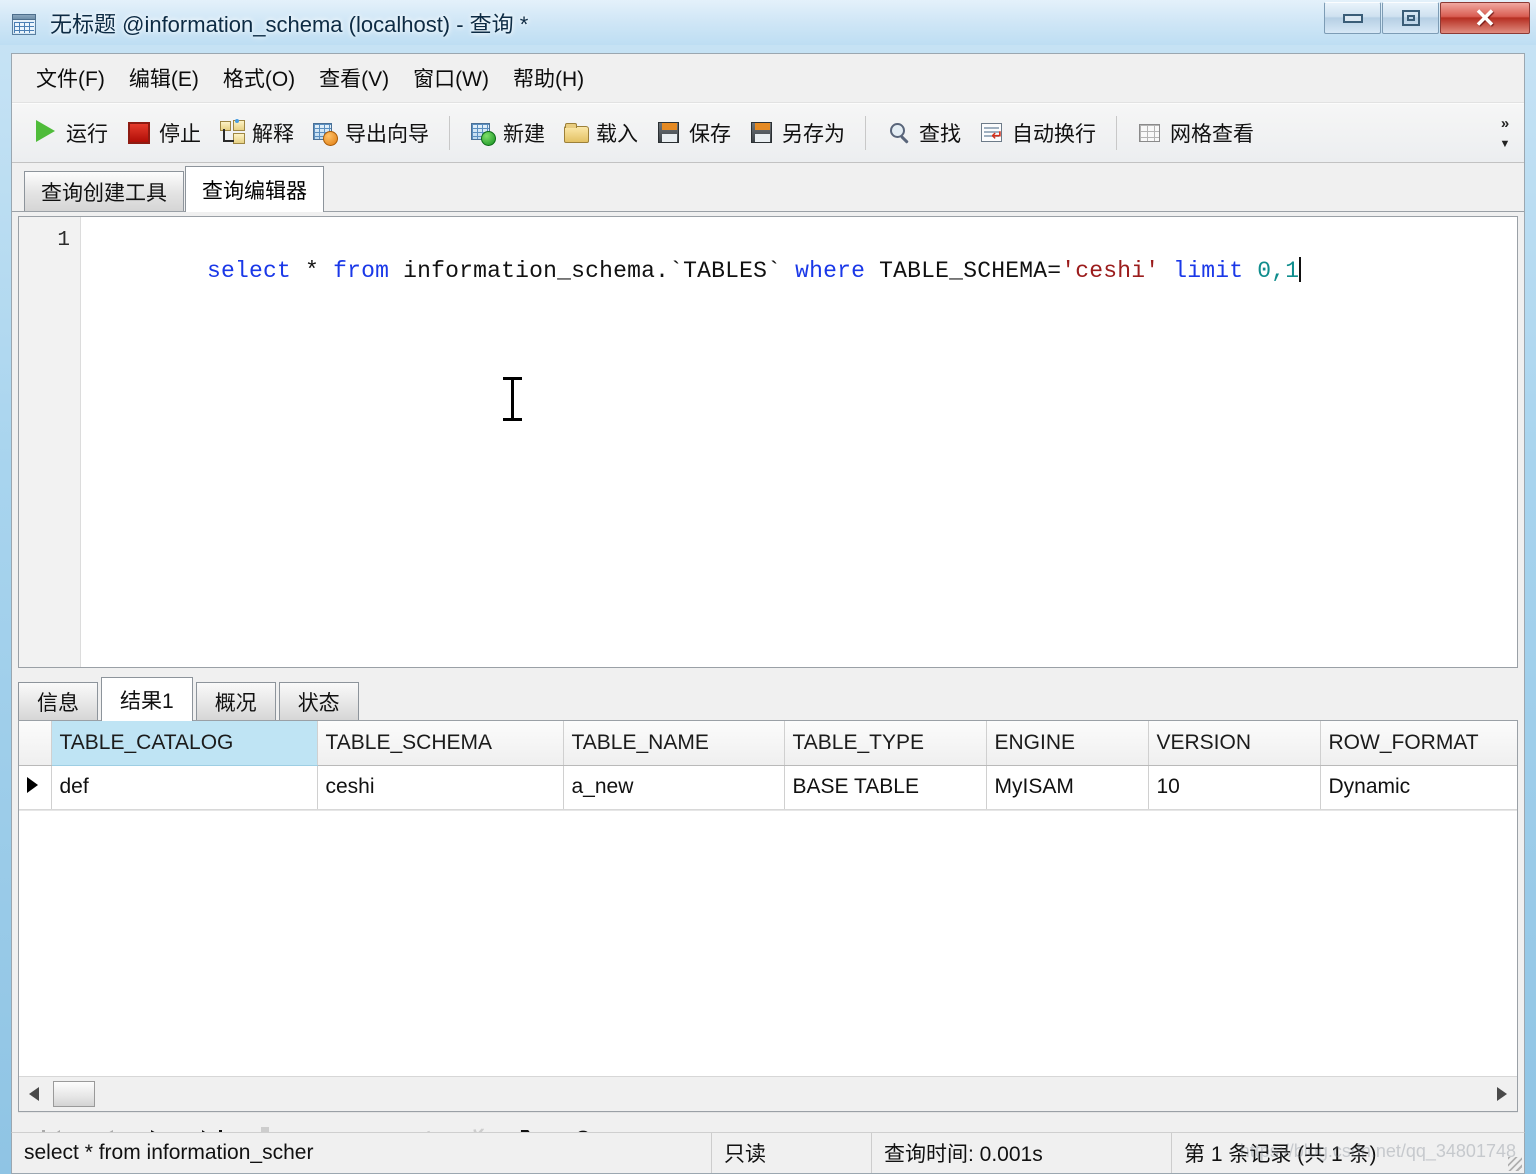 This screenshot has width=1536, height=1174. I want to click on new-label: 新建, so click(524, 134).